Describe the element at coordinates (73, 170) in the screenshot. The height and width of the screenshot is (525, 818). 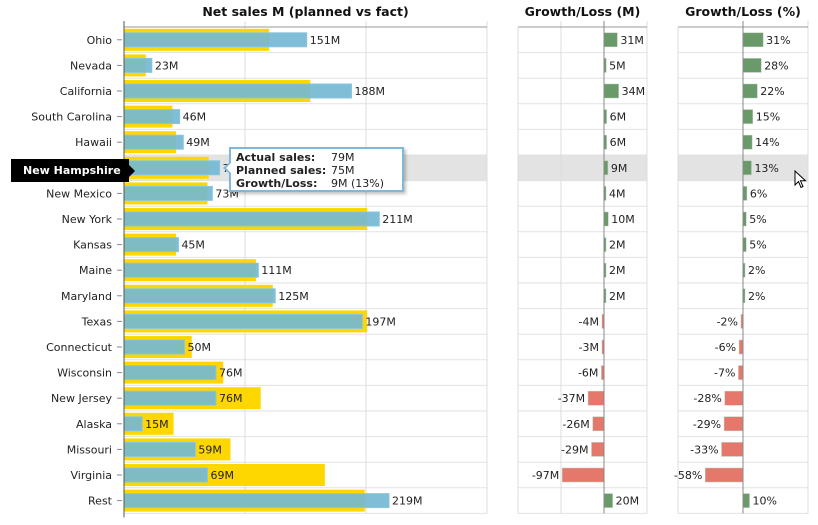
I see `highlighted-category-label: New Hampshire` at that location.